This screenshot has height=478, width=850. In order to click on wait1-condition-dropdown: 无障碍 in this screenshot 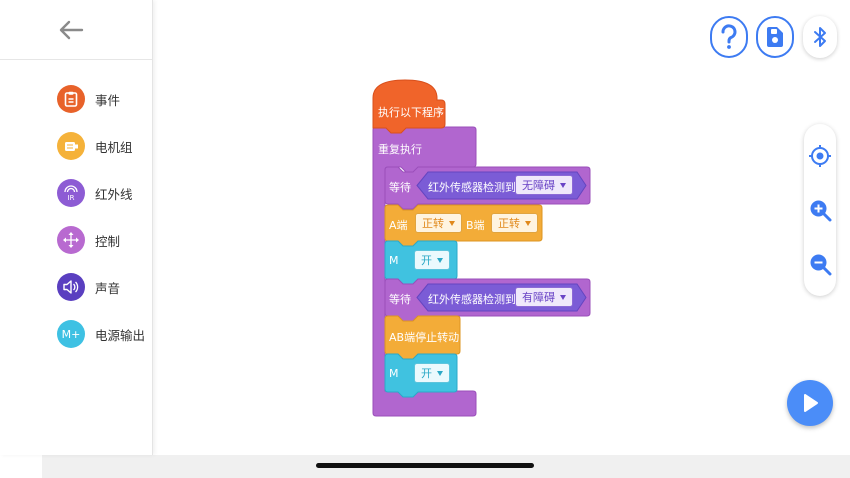, I will do `click(544, 185)`.